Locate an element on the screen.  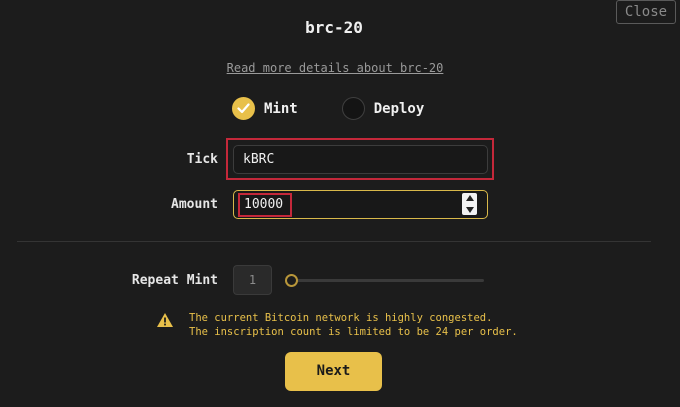
stepper-down-icon is located at coordinates (469, 210).